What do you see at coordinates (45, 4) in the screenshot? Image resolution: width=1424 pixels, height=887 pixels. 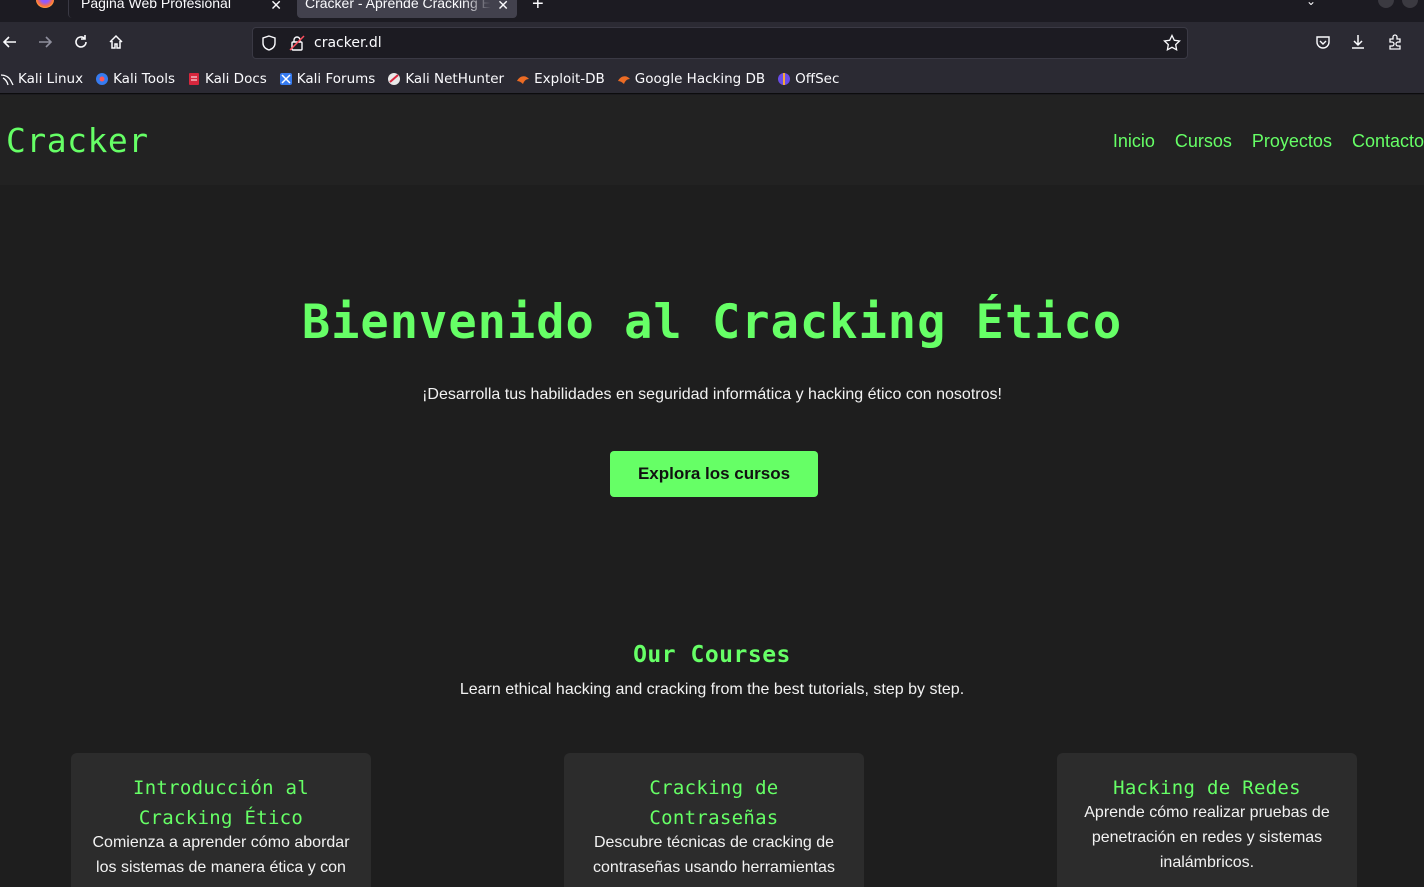 I see `firefox-icon` at bounding box center [45, 4].